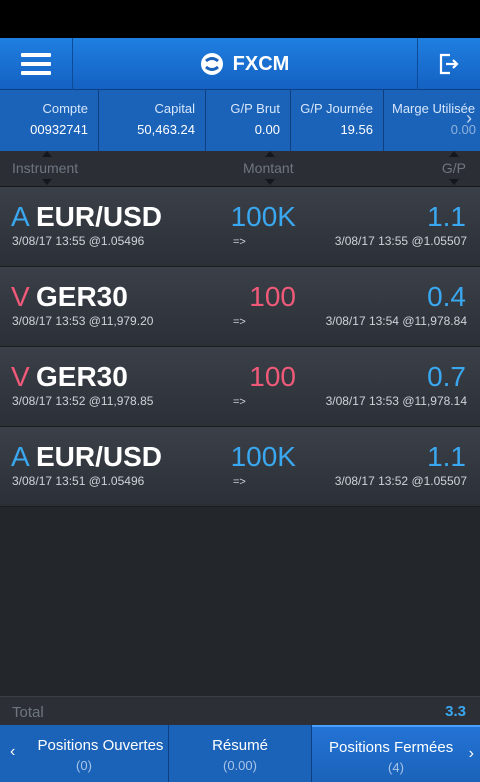  What do you see at coordinates (152, 120) in the screenshot?
I see `summary-capital: Capital 50,463.24` at bounding box center [152, 120].